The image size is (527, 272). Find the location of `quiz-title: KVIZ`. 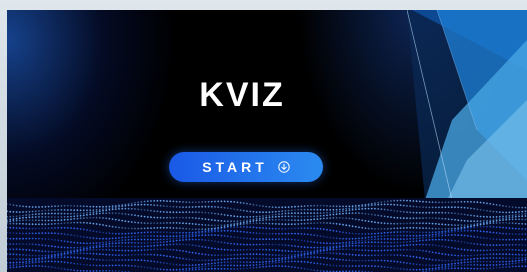

quiz-title: KVIZ is located at coordinates (242, 95).